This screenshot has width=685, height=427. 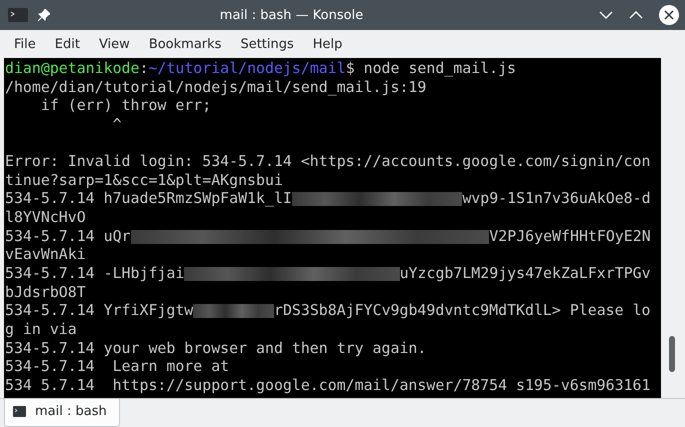 I want to click on window-title: mail : bash — Konsole, so click(x=291, y=15).